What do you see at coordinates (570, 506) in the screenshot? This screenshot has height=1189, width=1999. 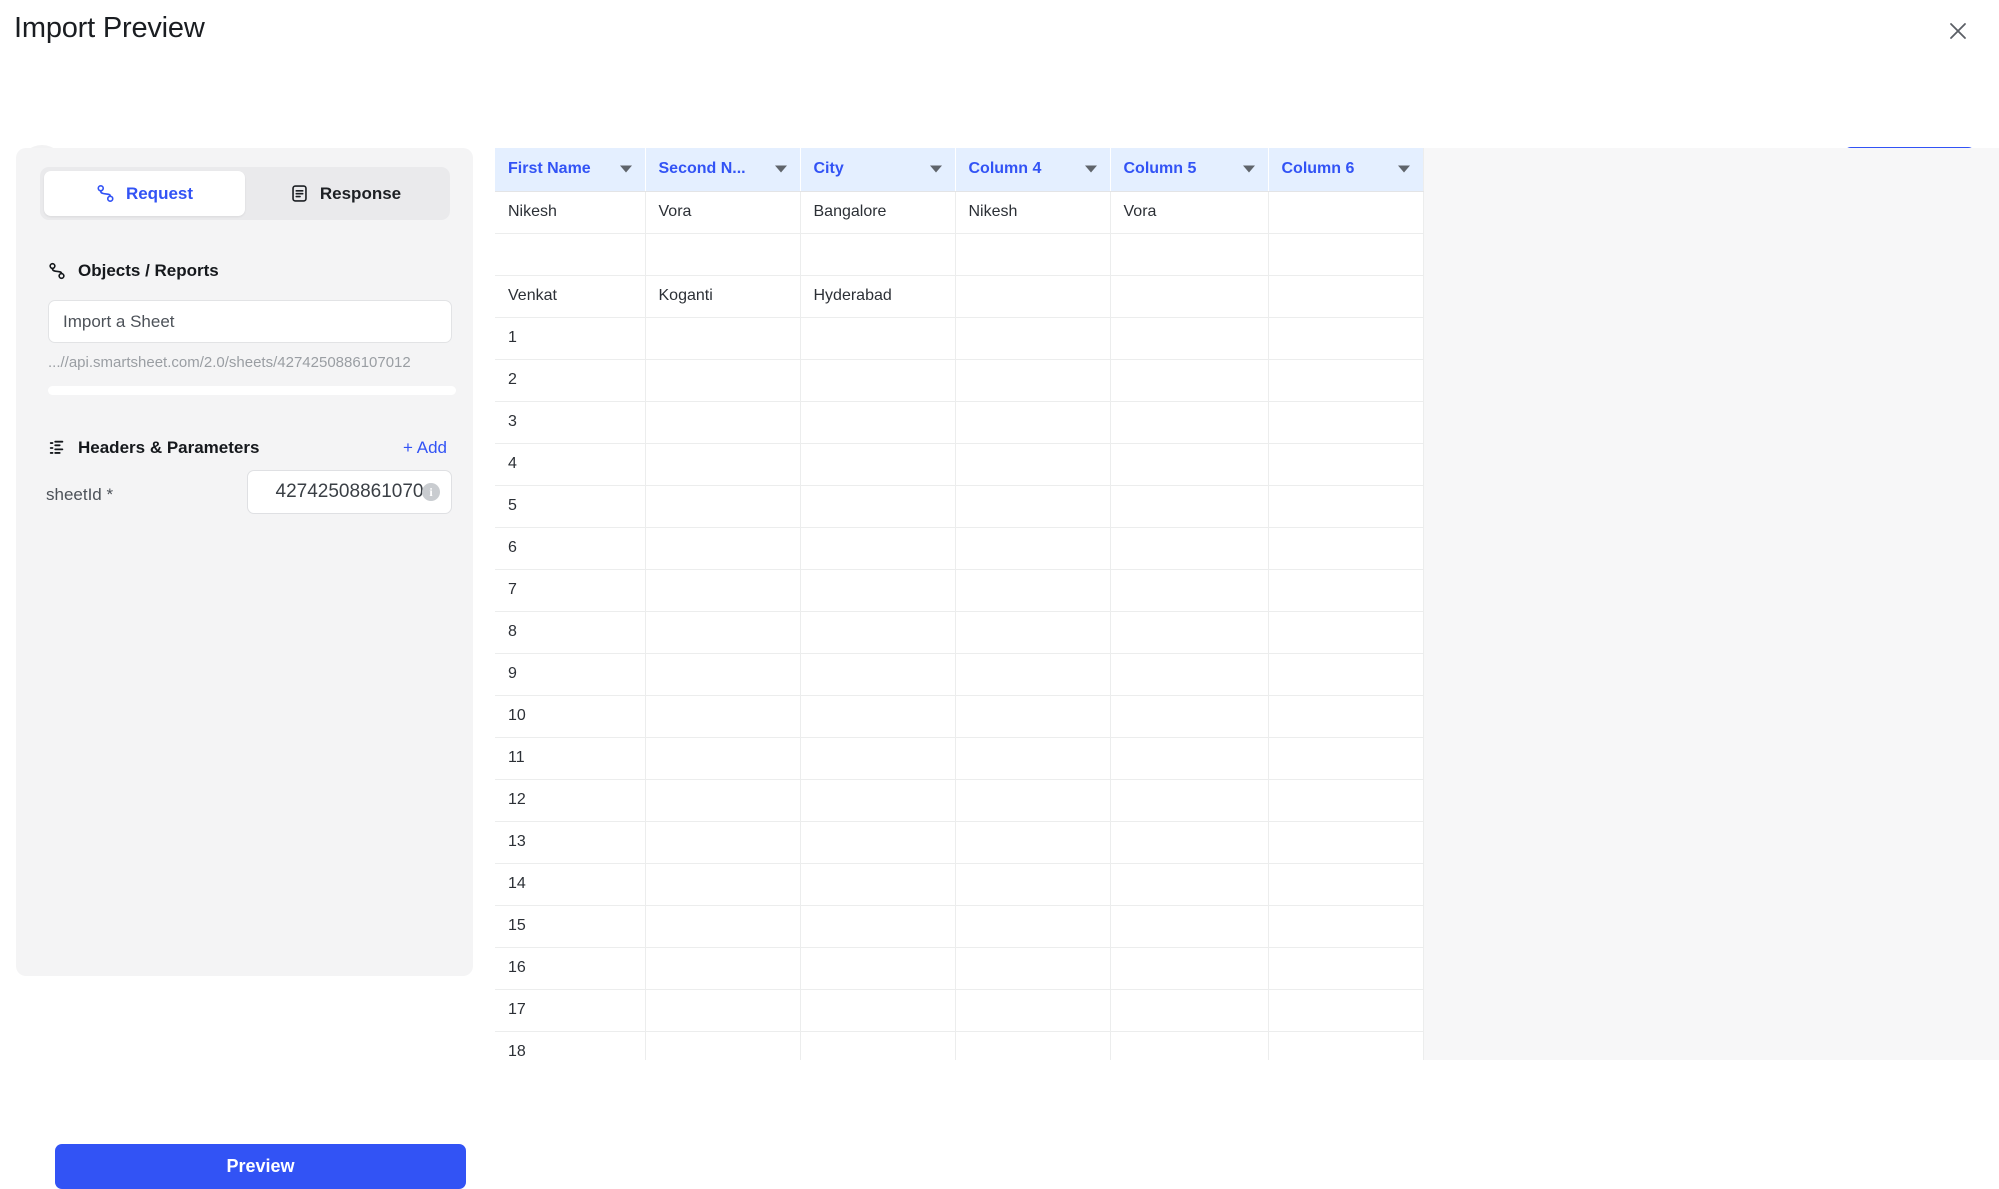 I see `table-cell: 5` at bounding box center [570, 506].